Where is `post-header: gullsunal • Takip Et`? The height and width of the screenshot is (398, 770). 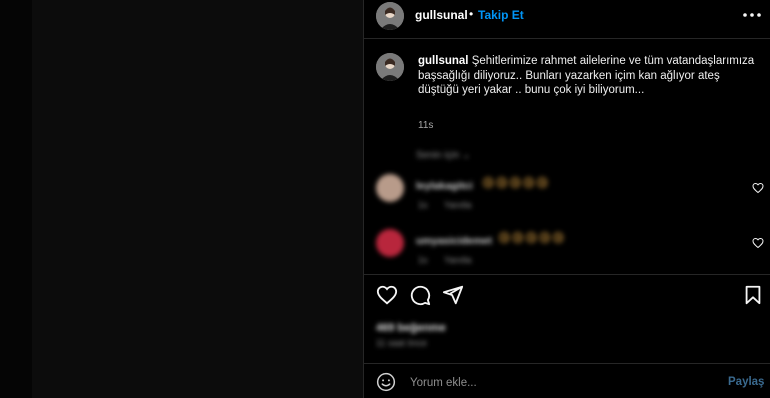
post-header: gullsunal • Takip Et is located at coordinates (567, 19).